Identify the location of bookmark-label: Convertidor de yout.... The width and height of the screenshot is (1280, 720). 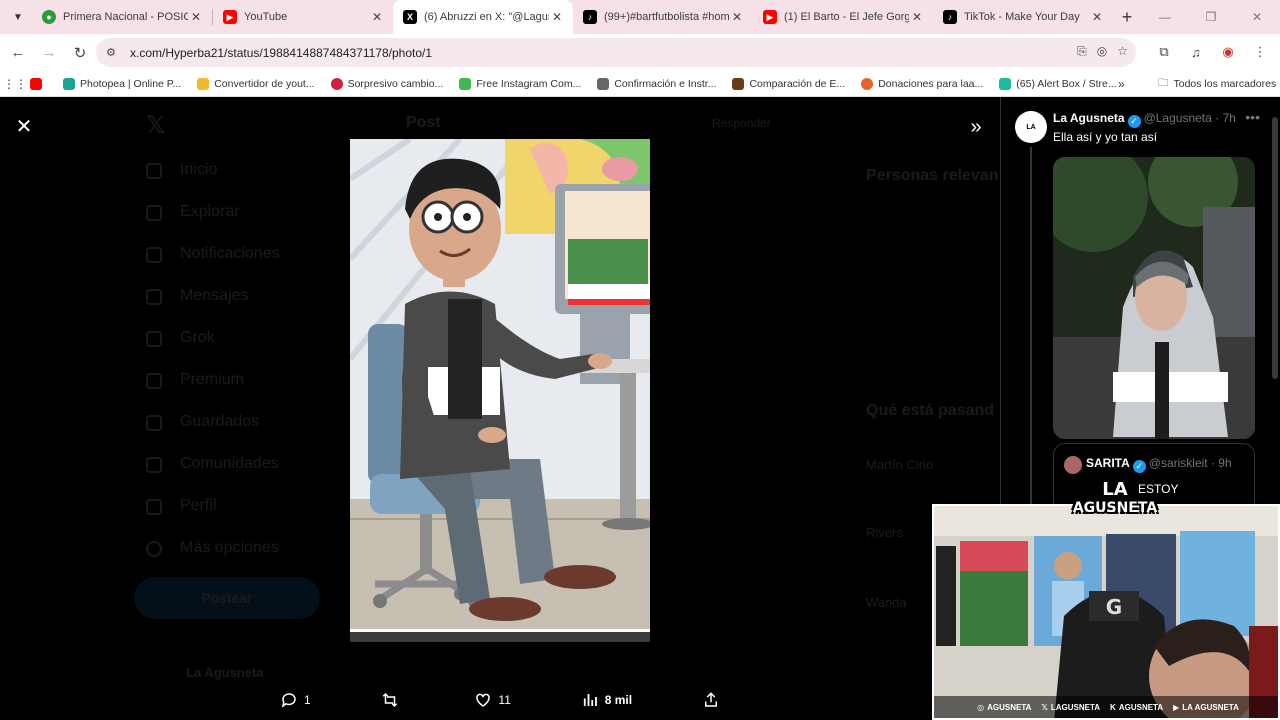
(264, 83).